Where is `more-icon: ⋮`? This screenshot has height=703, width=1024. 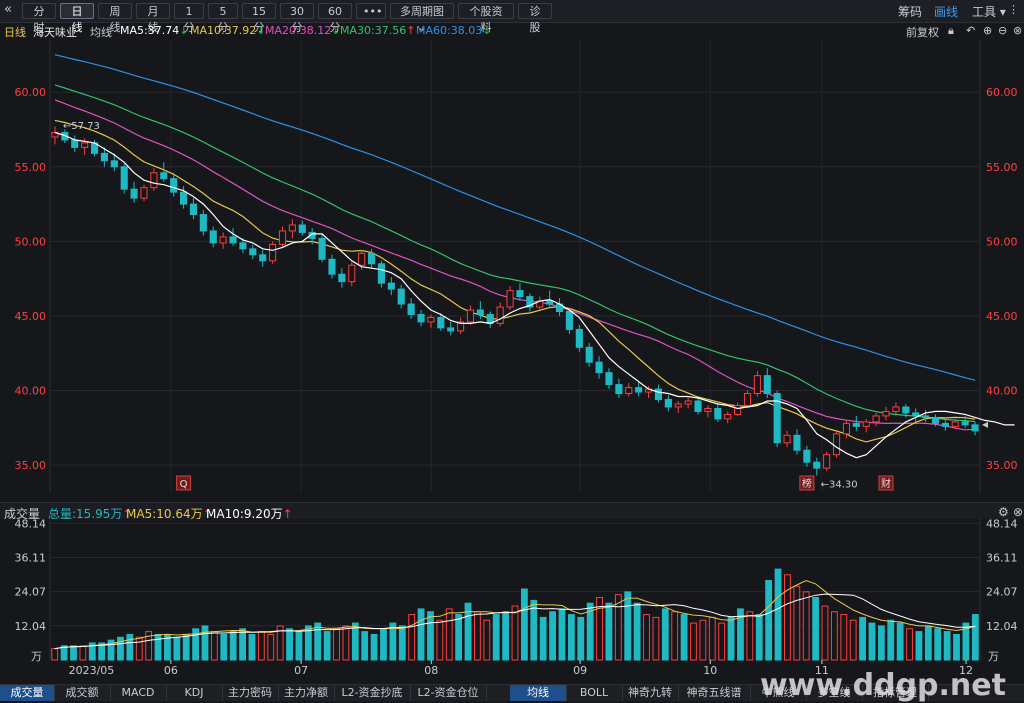
more-icon: ⋮ is located at coordinates (1013, 9).